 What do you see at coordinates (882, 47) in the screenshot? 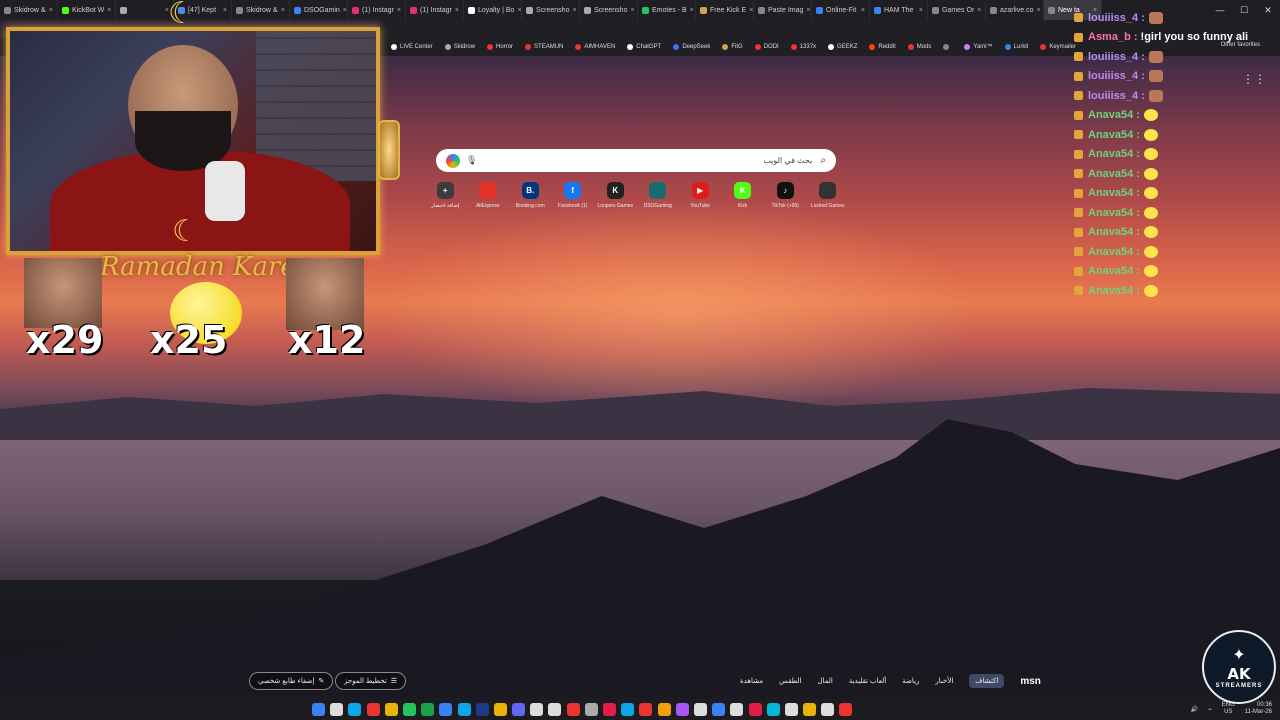
I see `bookmark-item: Reddit` at bounding box center [882, 47].